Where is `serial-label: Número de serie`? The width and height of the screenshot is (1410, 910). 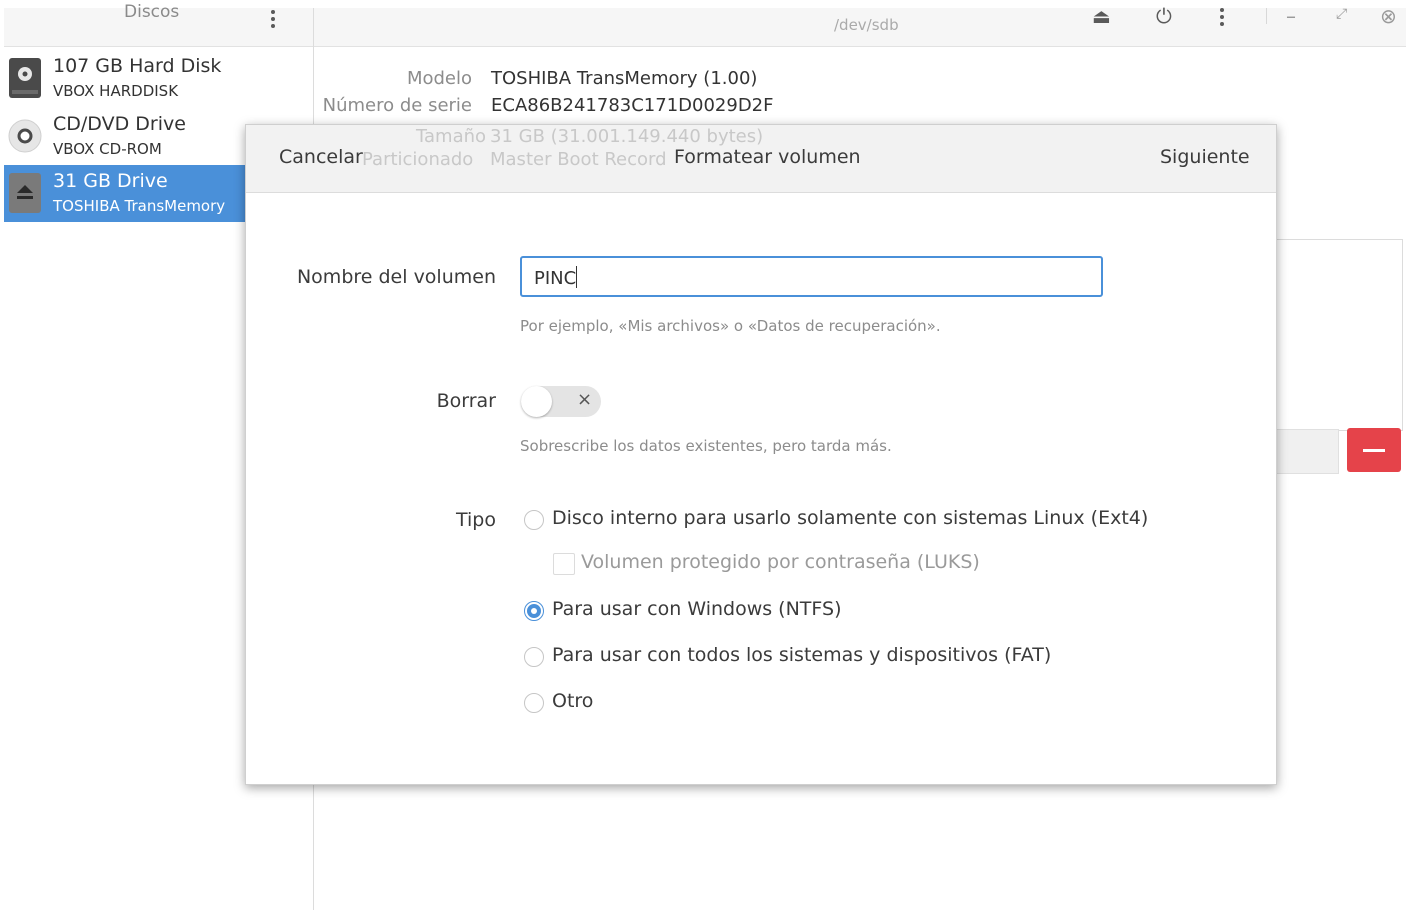
serial-label: Número de serie is located at coordinates (397, 105).